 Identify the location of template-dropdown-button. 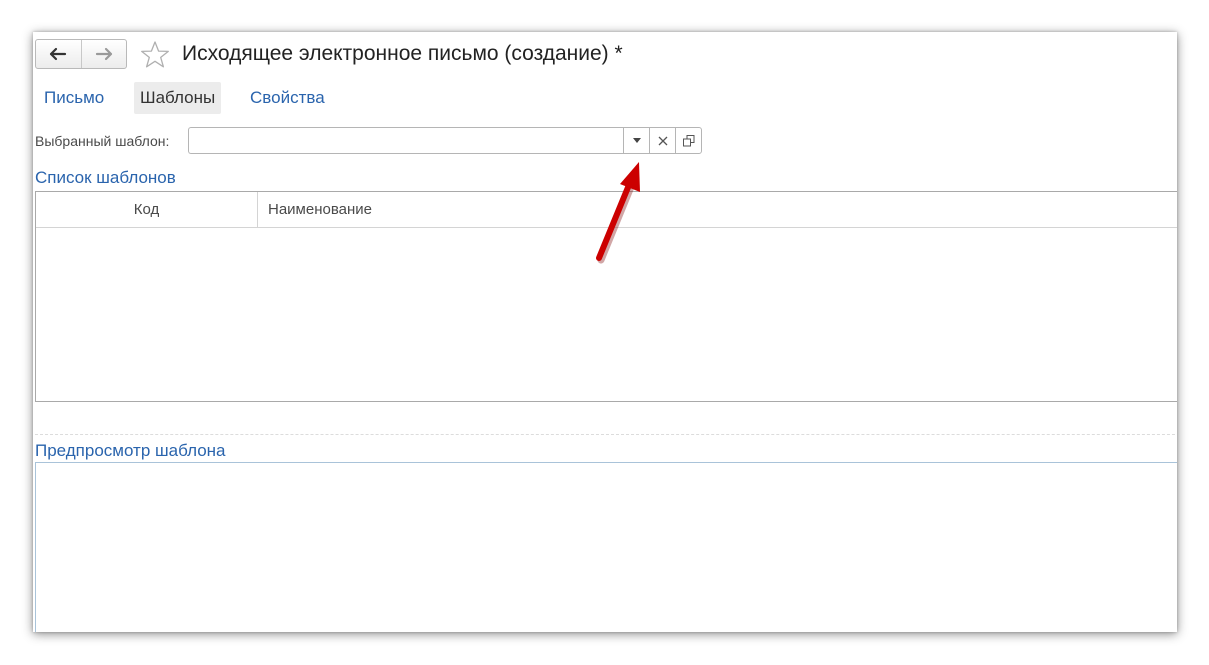
(636, 140).